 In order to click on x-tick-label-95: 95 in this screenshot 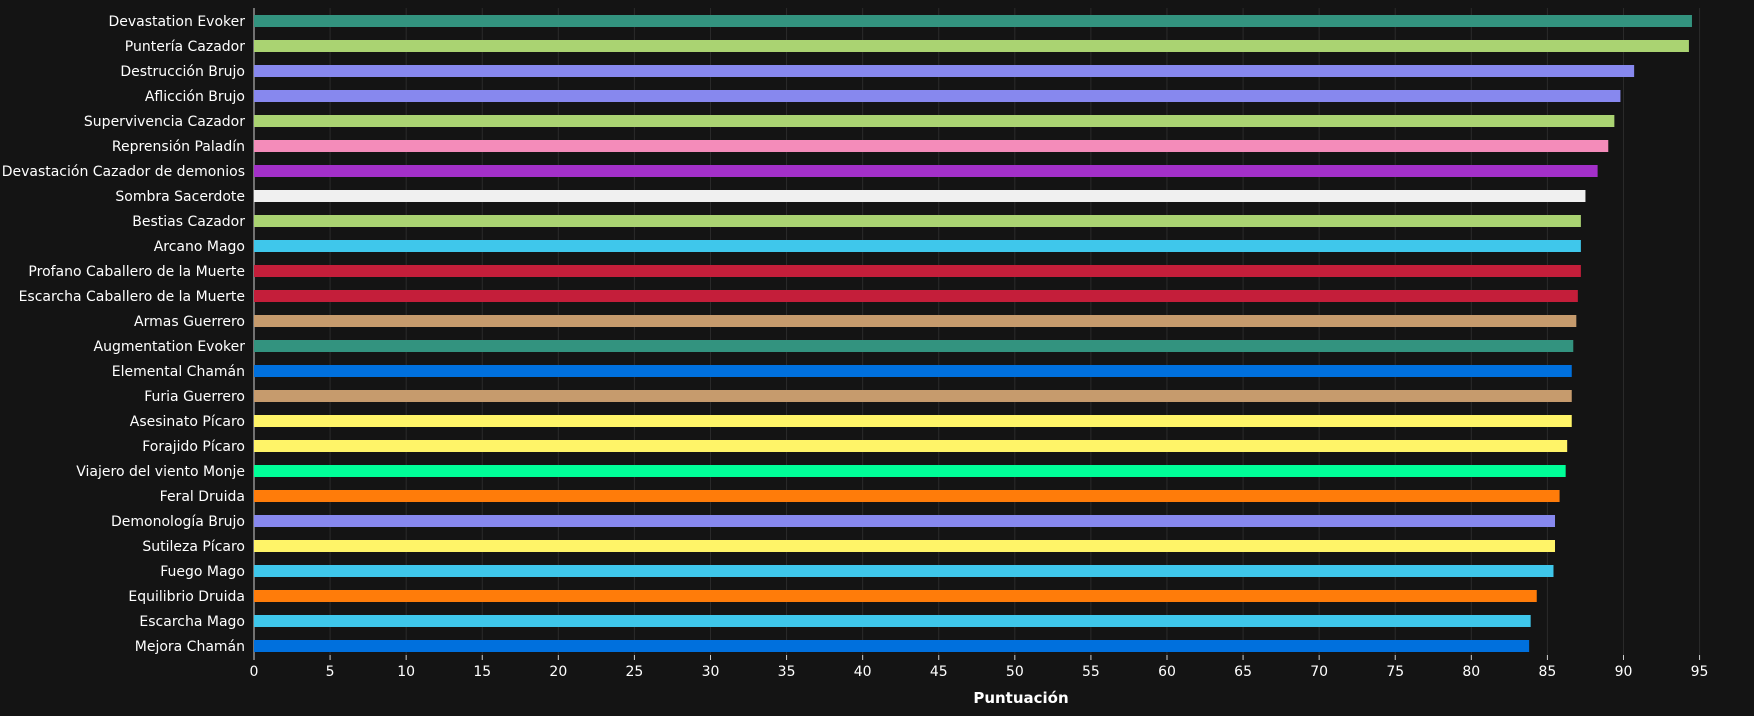, I will do `click(1700, 672)`.